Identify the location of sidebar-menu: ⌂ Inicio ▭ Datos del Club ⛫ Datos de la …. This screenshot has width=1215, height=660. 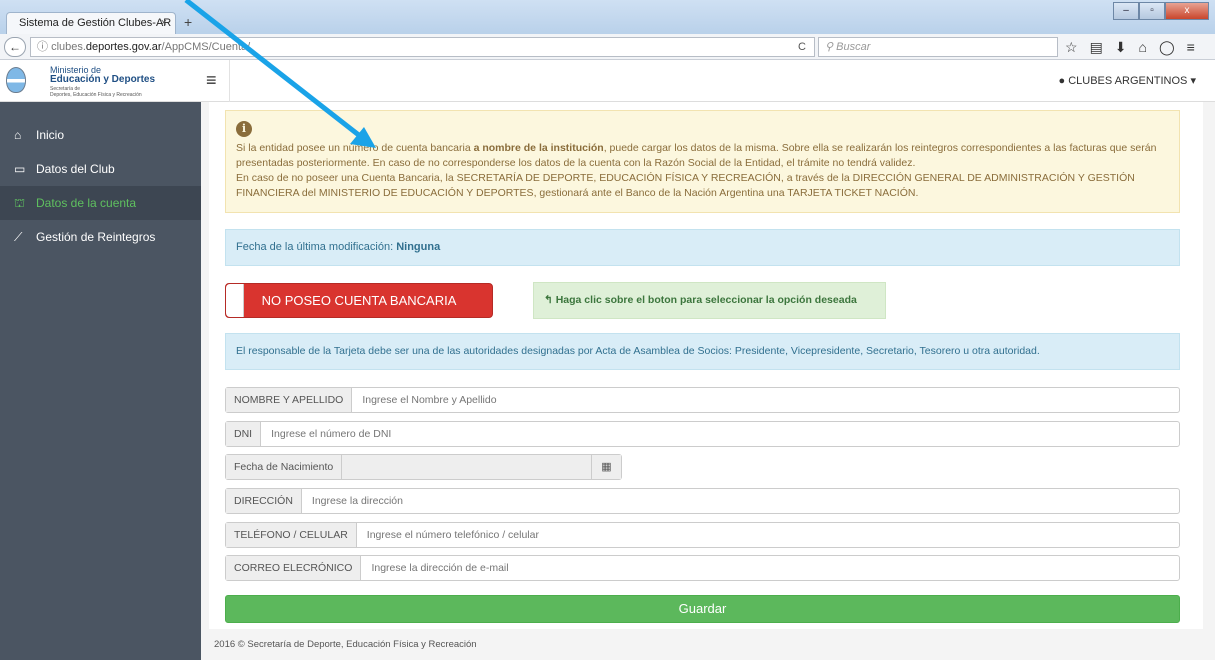
(100, 186).